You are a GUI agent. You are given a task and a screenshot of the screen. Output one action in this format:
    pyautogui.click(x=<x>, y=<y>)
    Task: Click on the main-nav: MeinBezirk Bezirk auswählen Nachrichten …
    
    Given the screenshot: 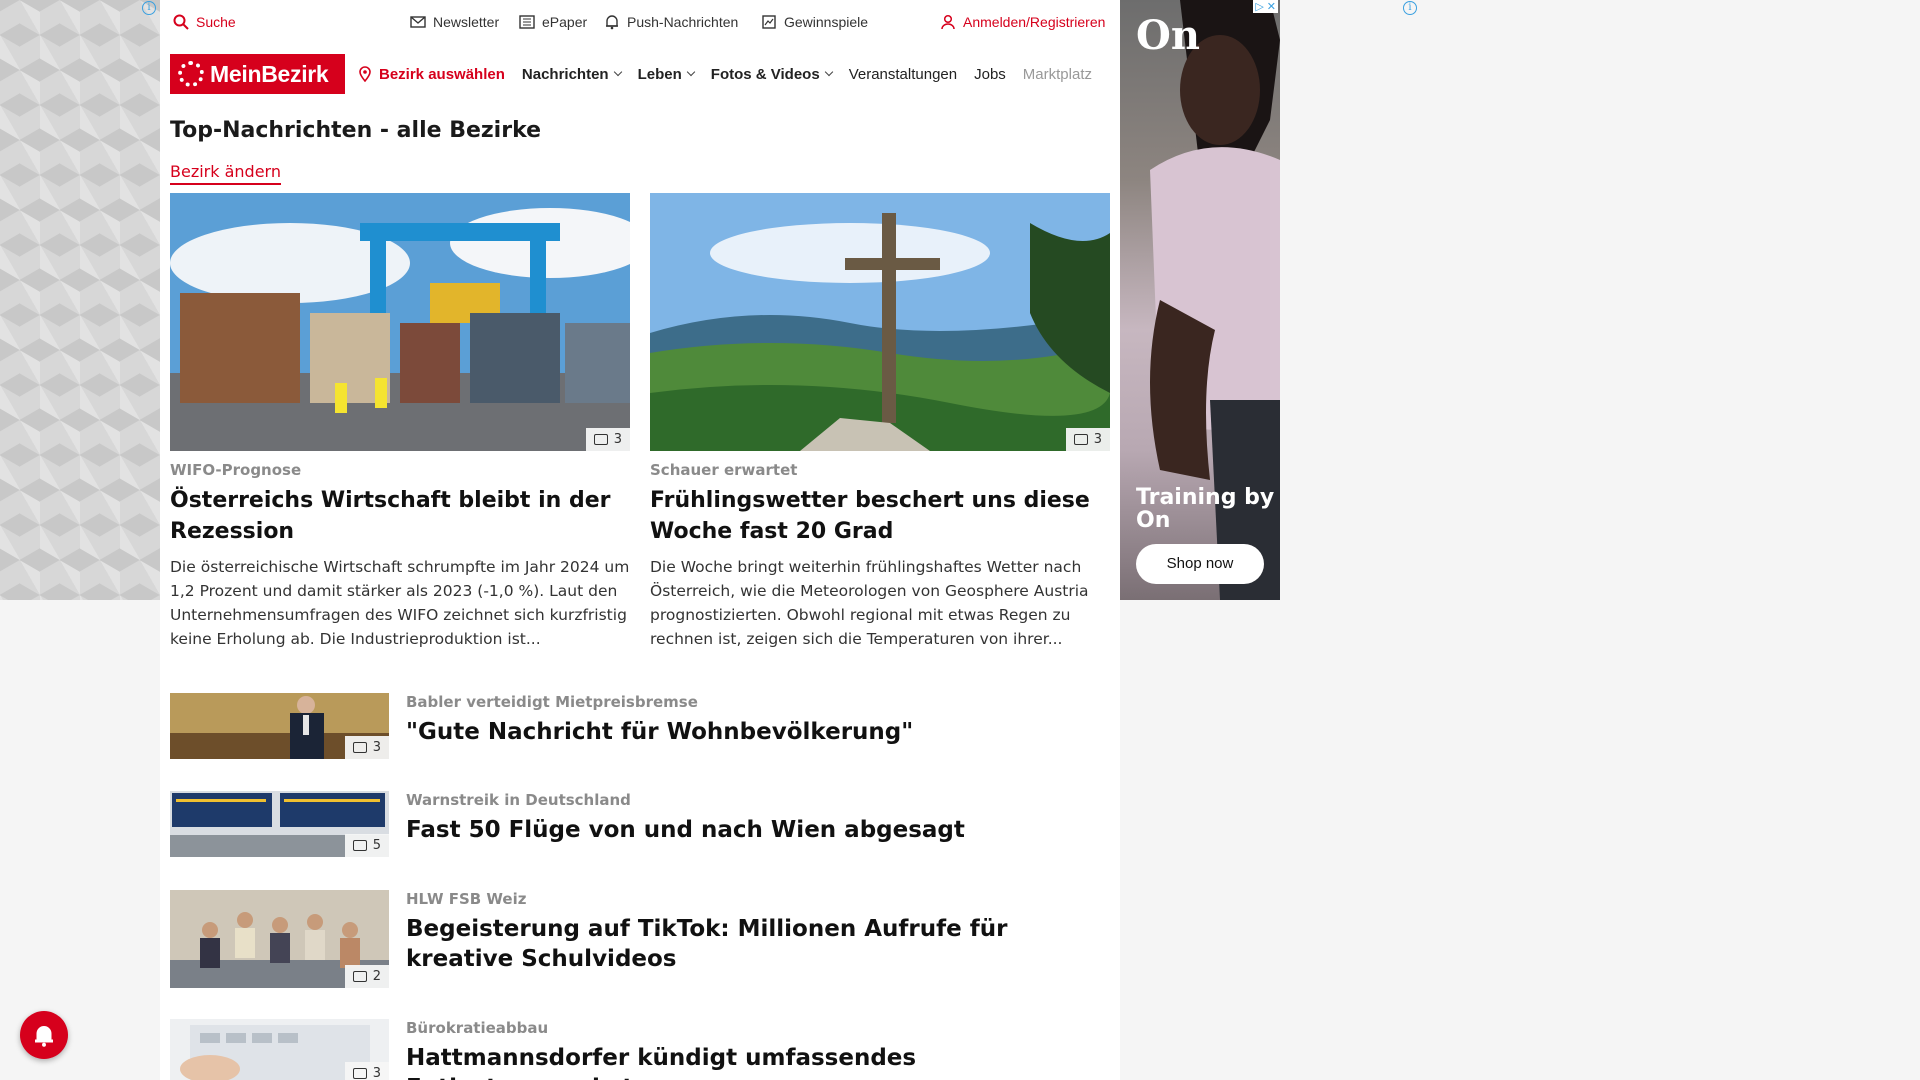 What is the action you would take?
    pyautogui.click(x=645, y=74)
    